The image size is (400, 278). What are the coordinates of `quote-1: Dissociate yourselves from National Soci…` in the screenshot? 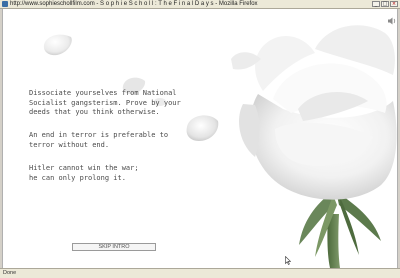 It's located at (105, 103).